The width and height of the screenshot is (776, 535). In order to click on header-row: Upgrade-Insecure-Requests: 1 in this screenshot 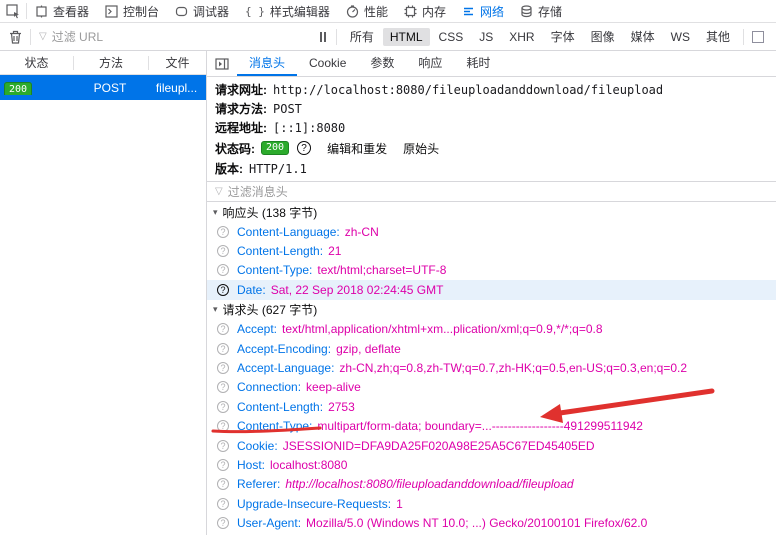, I will do `click(491, 503)`.